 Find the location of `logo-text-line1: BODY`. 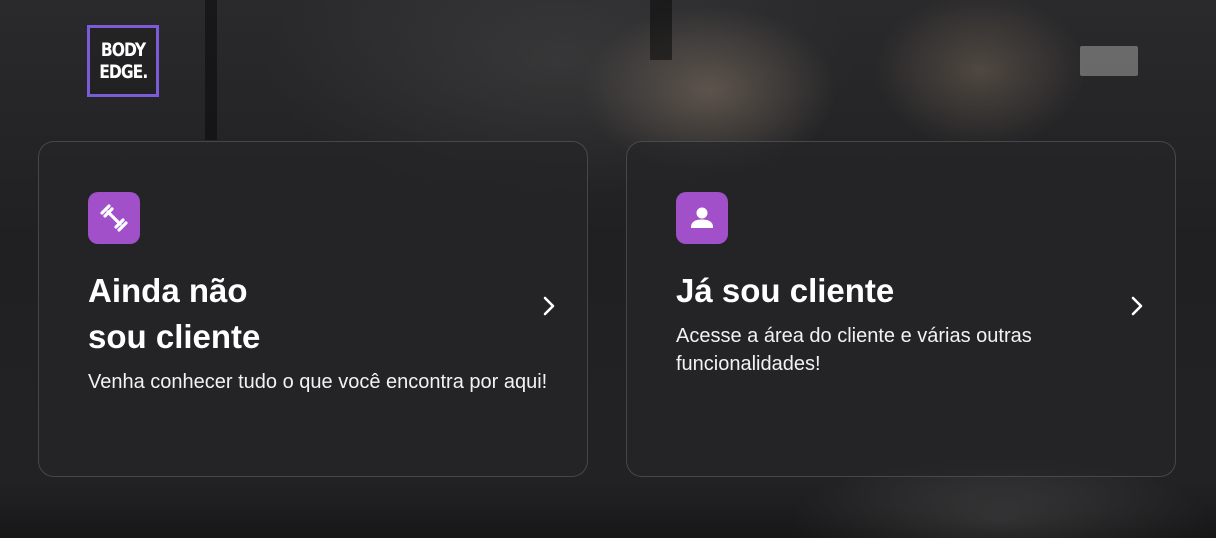

logo-text-line1: BODY is located at coordinates (123, 50).